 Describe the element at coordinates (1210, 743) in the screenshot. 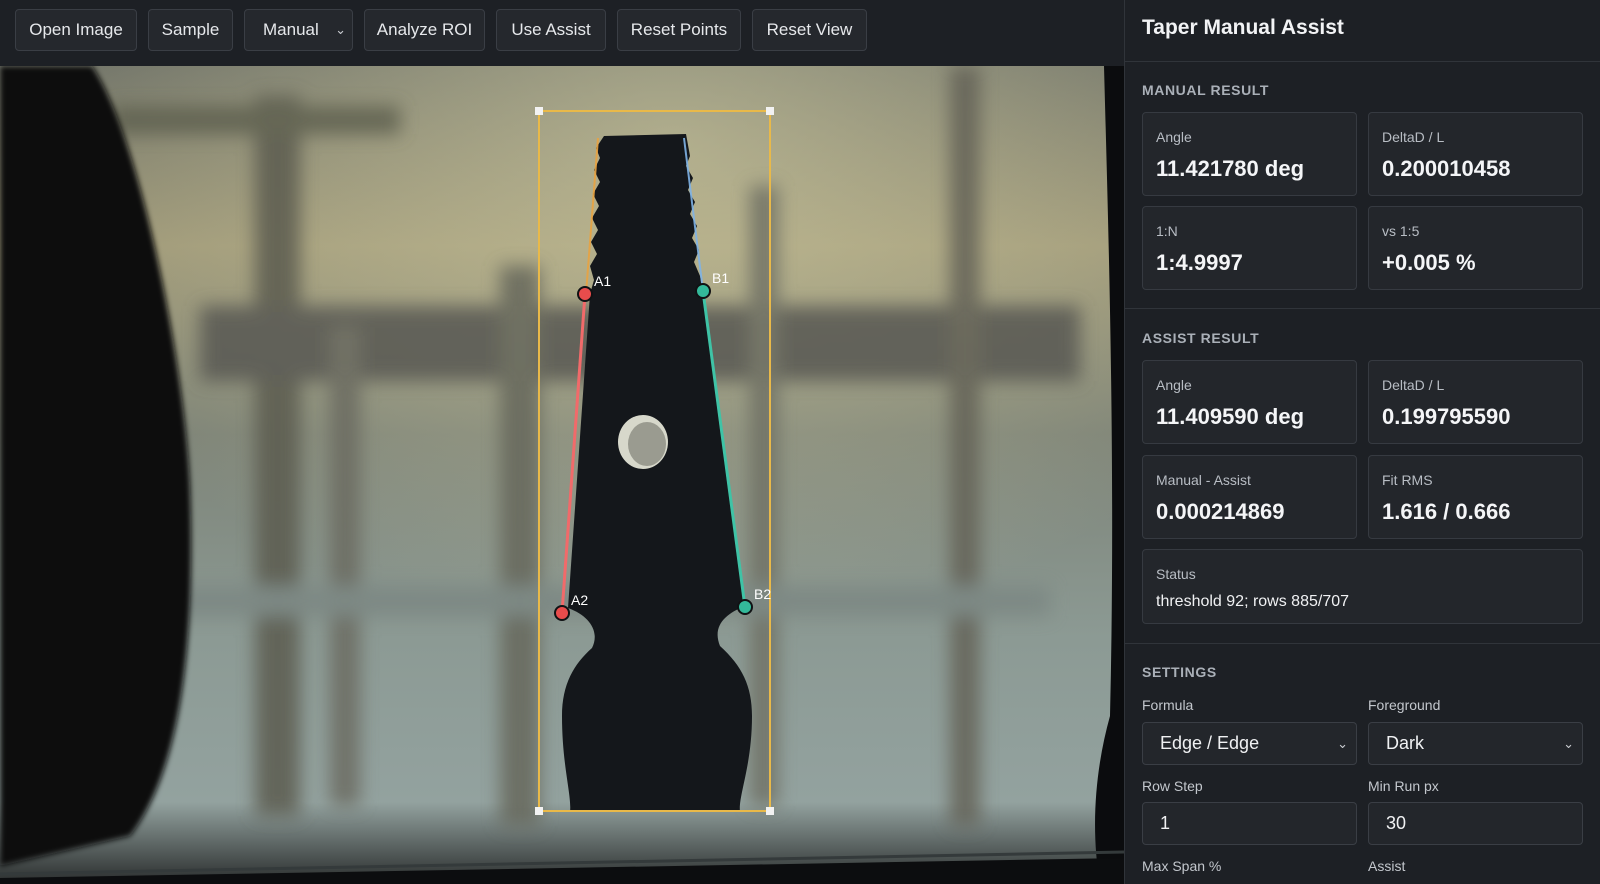

I see `formula-select-value: Edge / Edge` at that location.